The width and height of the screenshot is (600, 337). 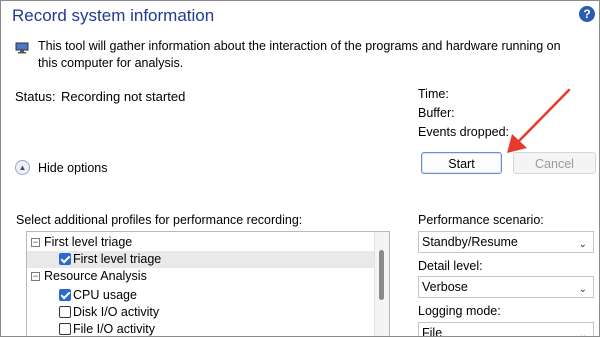 What do you see at coordinates (201, 242) in the screenshot?
I see `tree-group-first-level-triage: − First level triage` at bounding box center [201, 242].